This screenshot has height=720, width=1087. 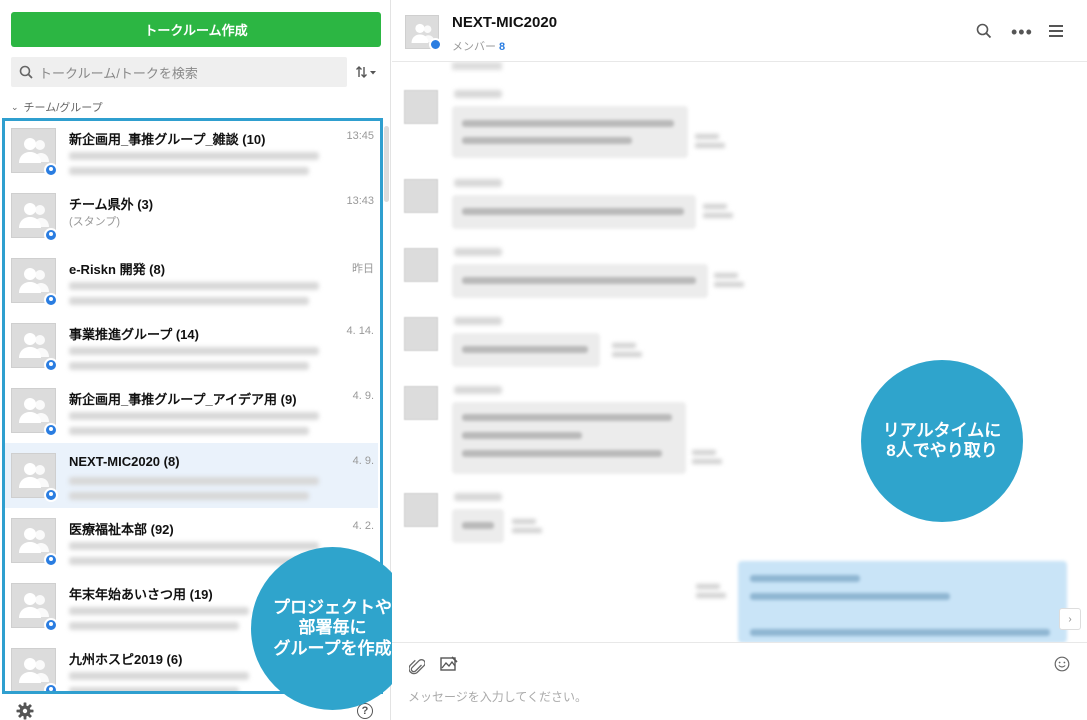 What do you see at coordinates (1062, 664) in the screenshot?
I see `emoji-icon` at bounding box center [1062, 664].